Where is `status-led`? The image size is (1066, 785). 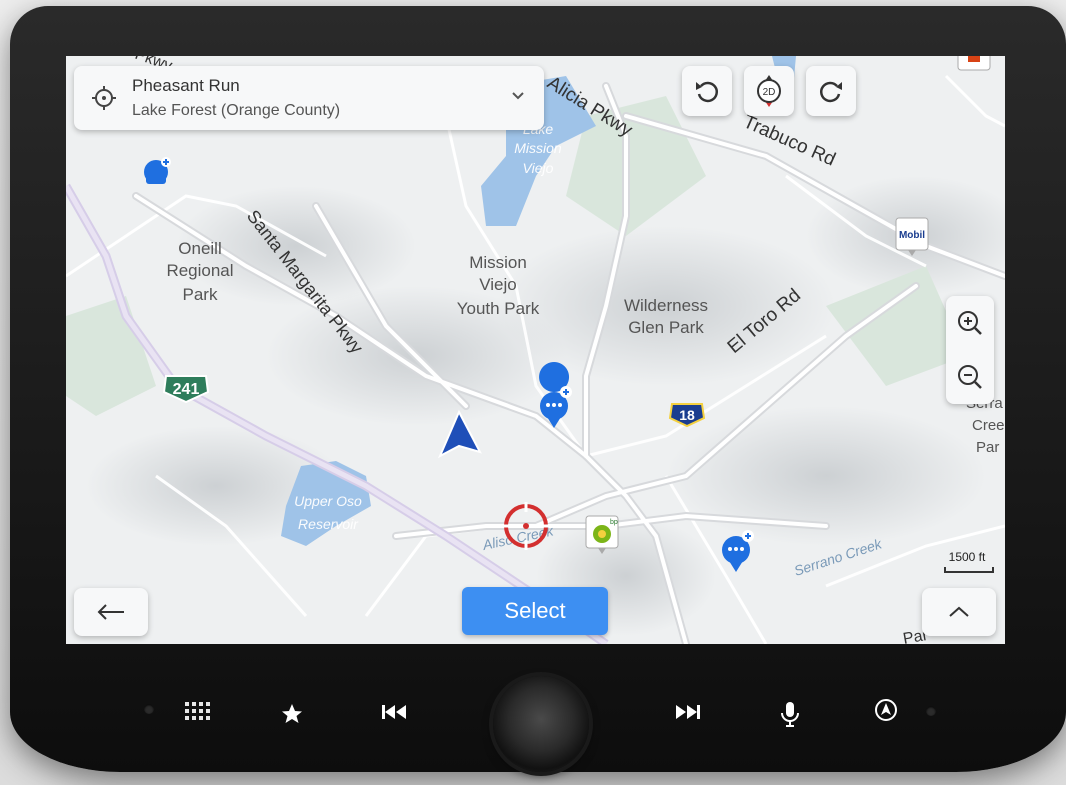 status-led is located at coordinates (149, 709).